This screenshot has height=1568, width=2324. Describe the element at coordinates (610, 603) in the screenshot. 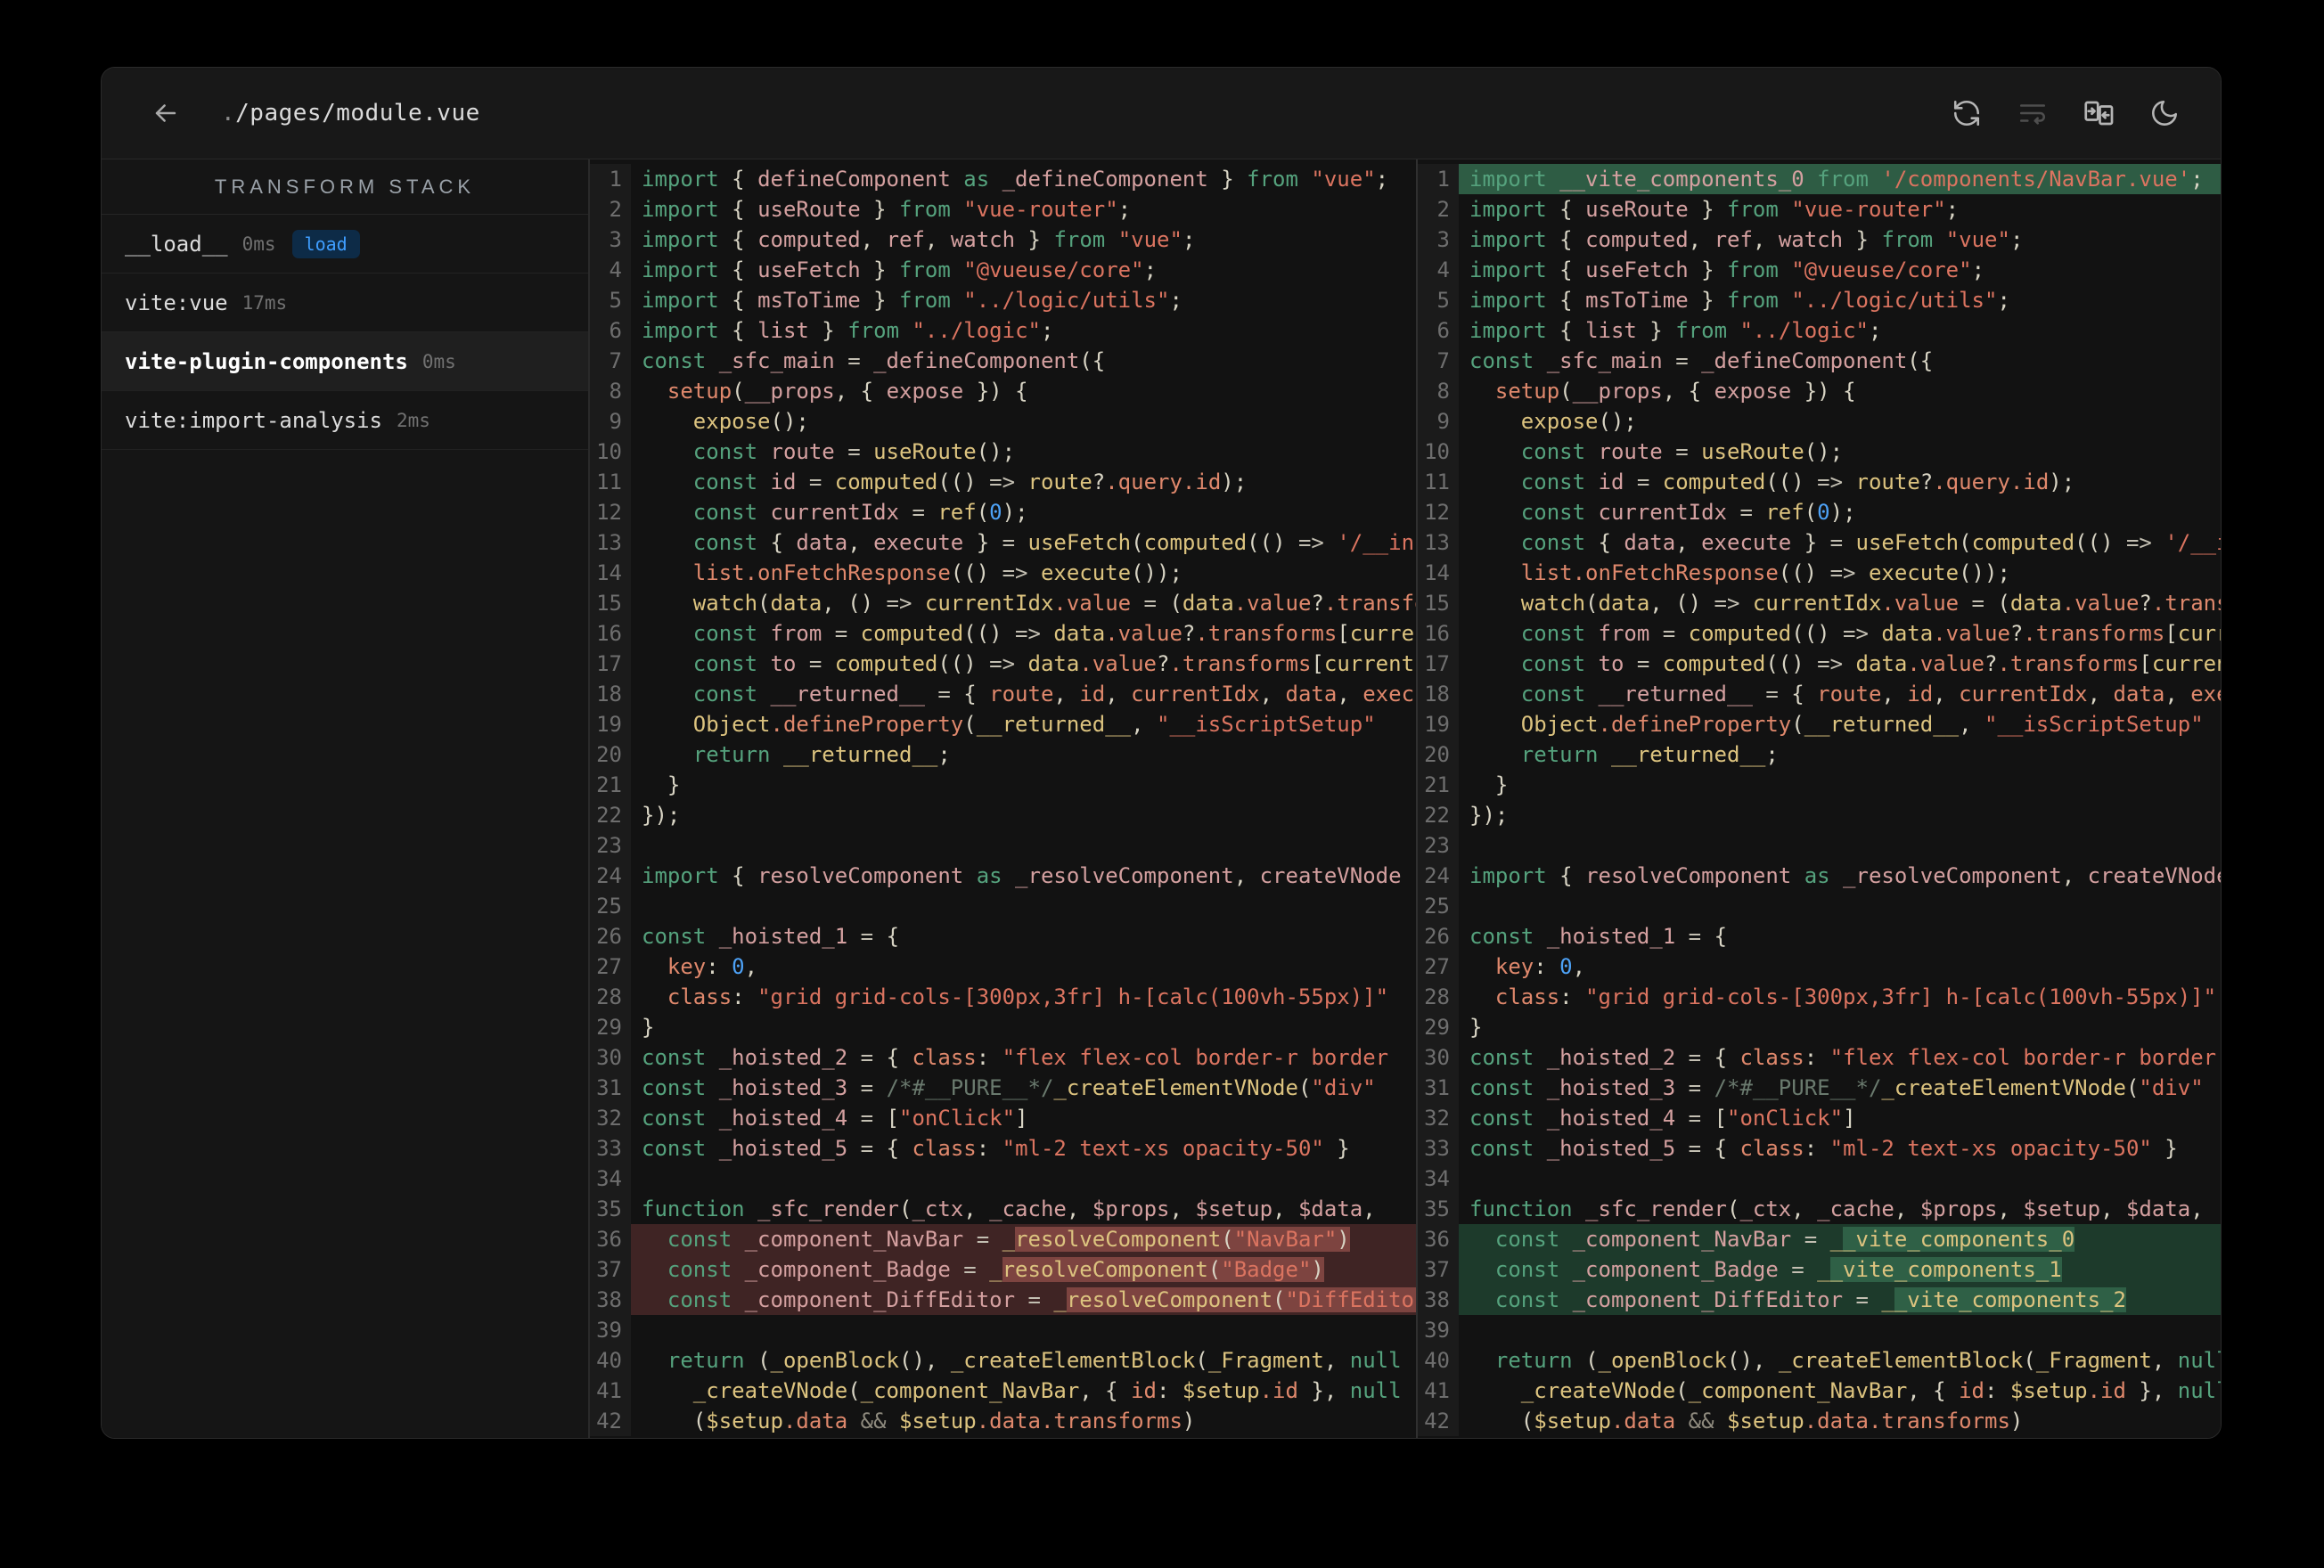

I see `line-number: 15` at that location.